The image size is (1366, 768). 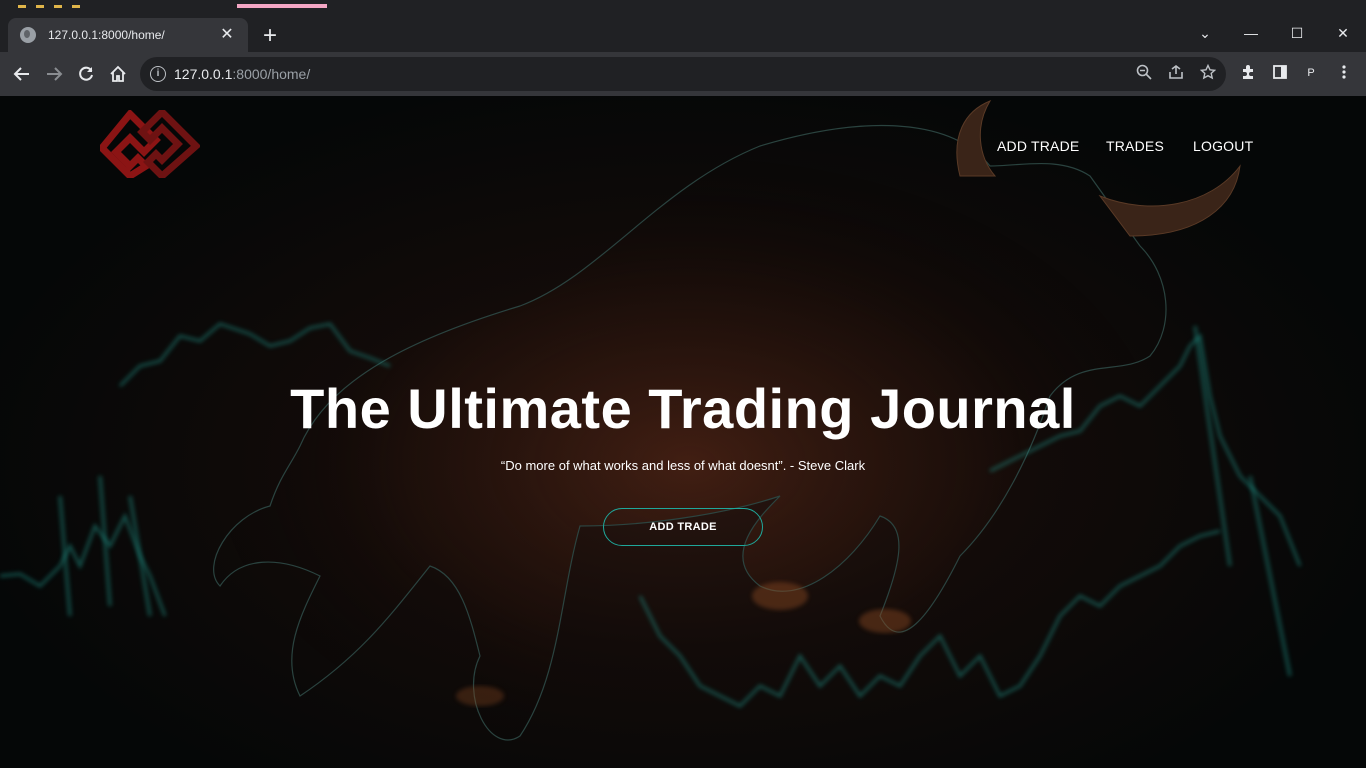 What do you see at coordinates (1297, 33) in the screenshot?
I see `maximize-button: ☐` at bounding box center [1297, 33].